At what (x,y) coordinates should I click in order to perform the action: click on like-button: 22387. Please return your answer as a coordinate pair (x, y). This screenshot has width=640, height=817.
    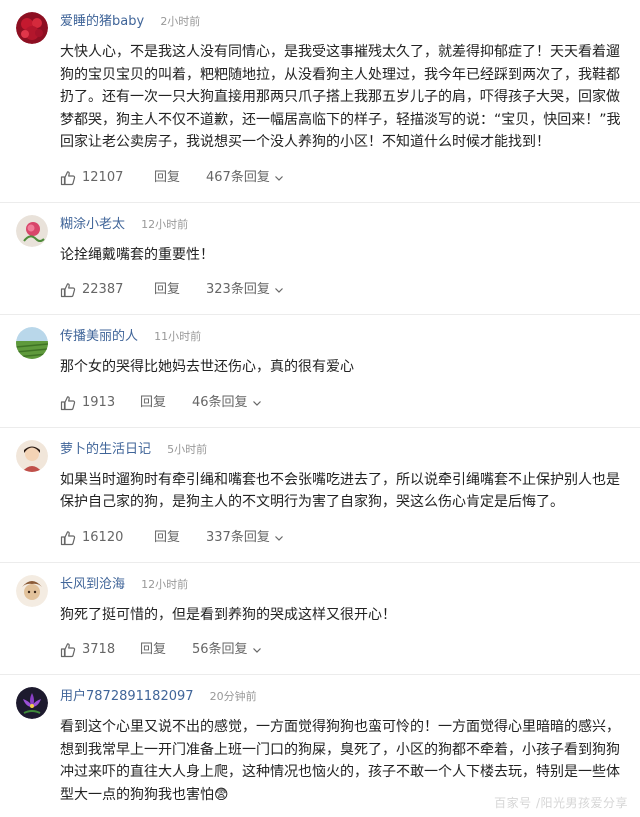
    Looking at the image, I should click on (107, 290).